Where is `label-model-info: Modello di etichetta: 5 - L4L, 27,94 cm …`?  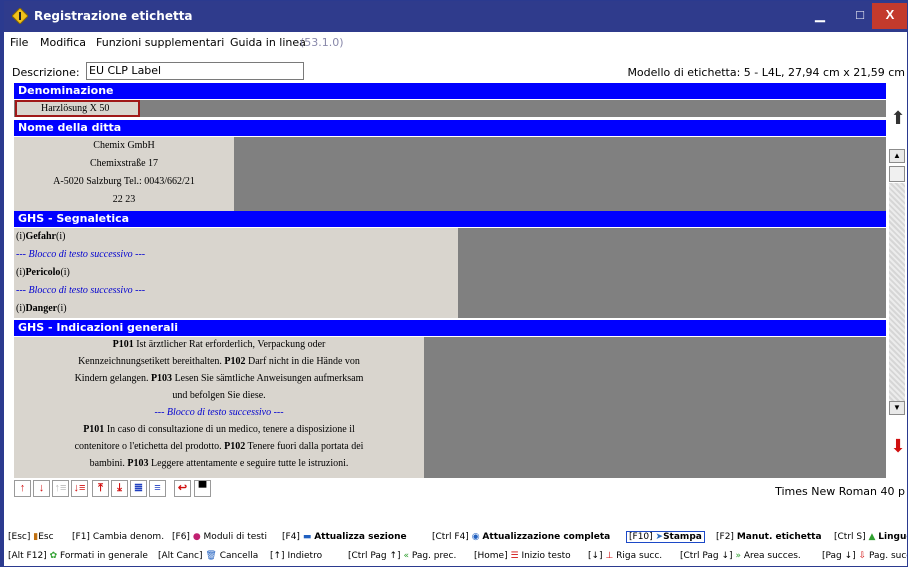 label-model-info: Modello di etichetta: 5 - L4L, 27,94 cm … is located at coordinates (766, 72).